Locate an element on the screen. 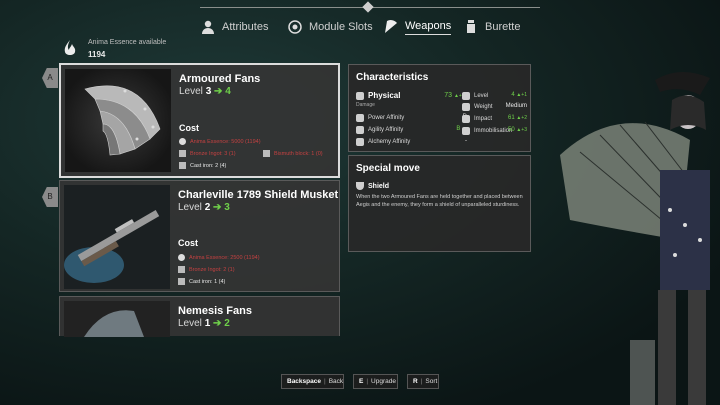 The height and width of the screenshot is (405, 720). immobilisation-number: 50 is located at coordinates (511, 130).